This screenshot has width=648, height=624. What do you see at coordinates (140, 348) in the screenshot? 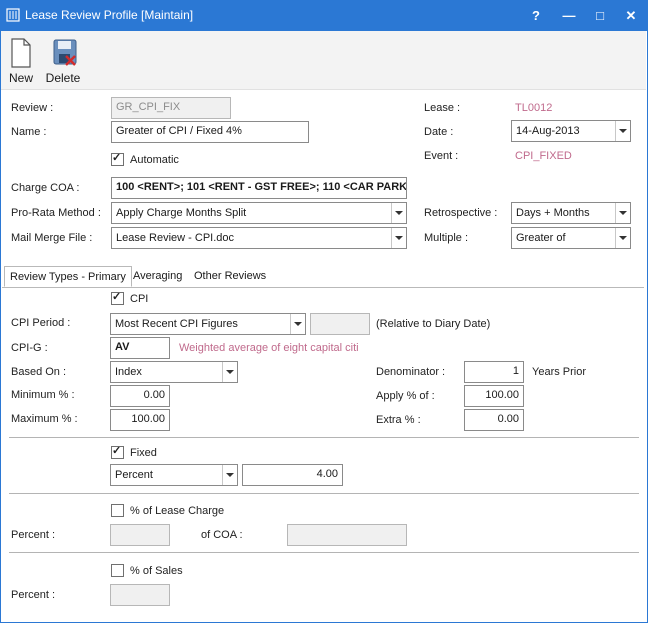
I see `cpi-g-field: AV` at bounding box center [140, 348].